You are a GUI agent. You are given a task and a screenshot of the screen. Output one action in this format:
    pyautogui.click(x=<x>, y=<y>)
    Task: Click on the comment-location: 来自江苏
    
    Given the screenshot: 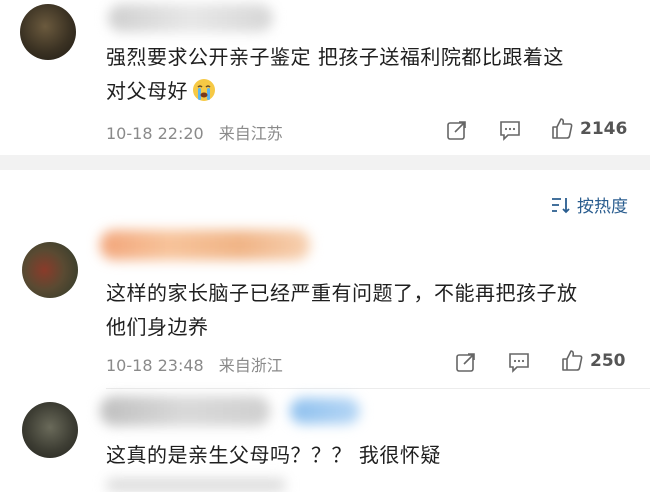 What is the action you would take?
    pyautogui.click(x=250, y=133)
    